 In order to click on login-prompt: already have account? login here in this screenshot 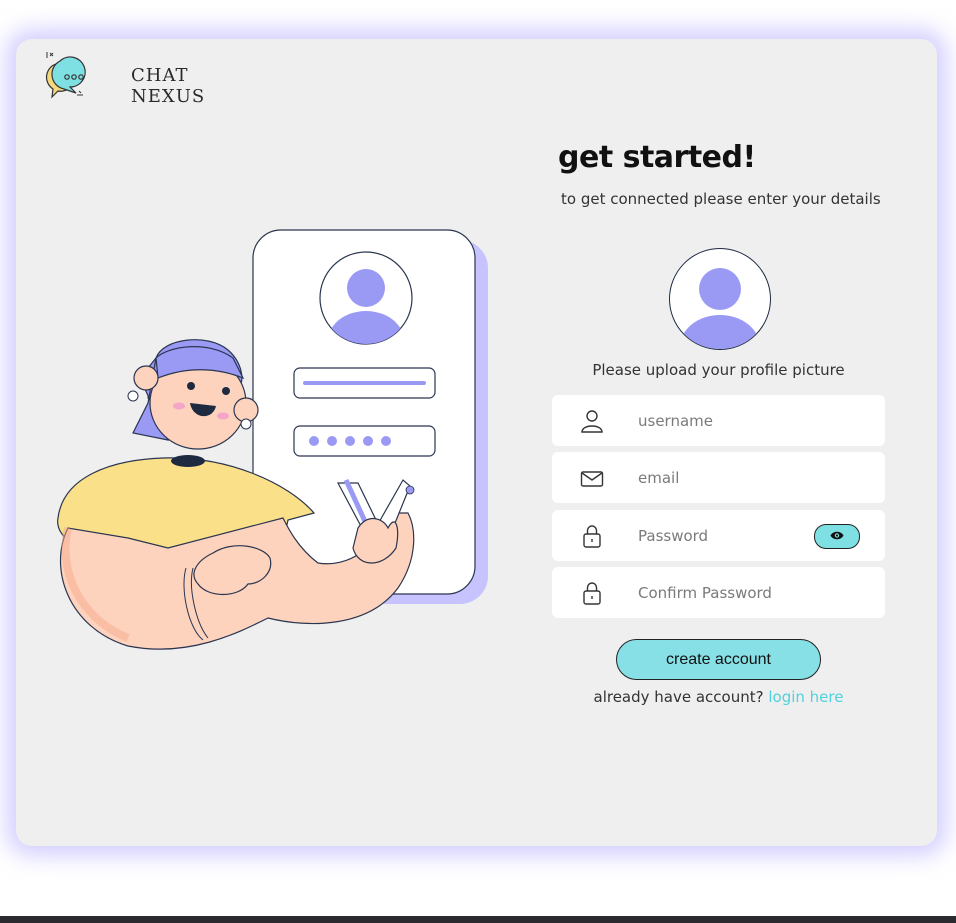, I will do `click(718, 697)`.